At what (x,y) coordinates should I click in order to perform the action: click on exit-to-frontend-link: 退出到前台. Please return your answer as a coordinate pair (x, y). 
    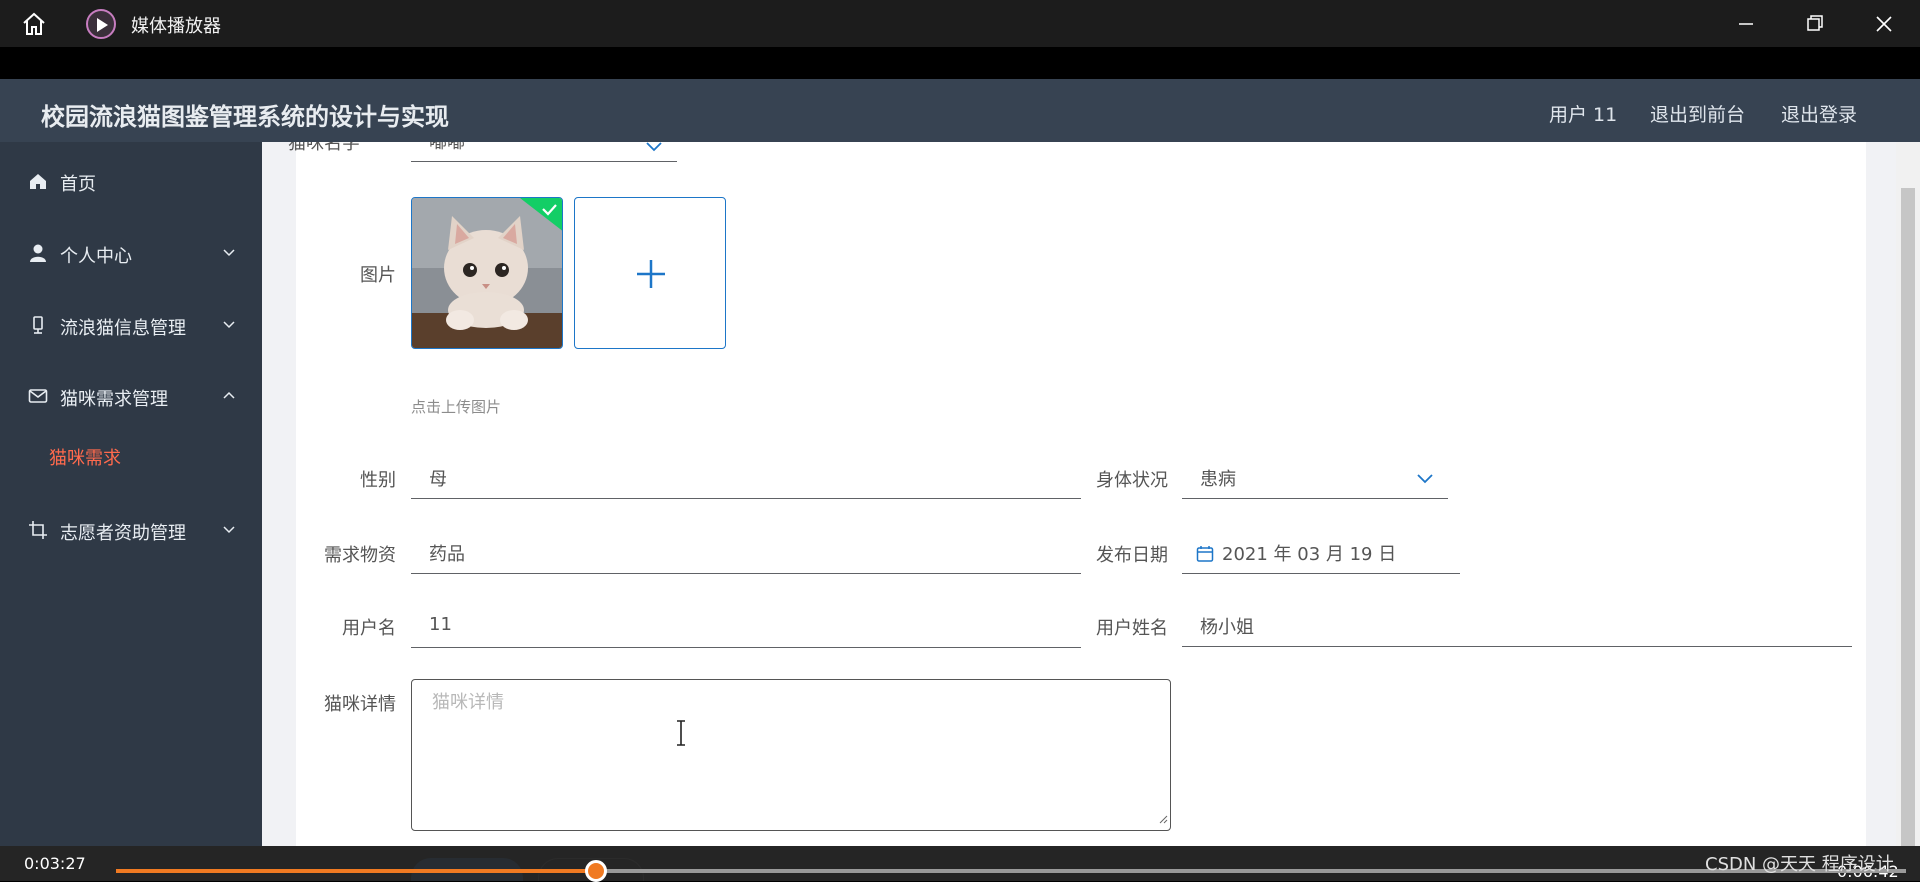
    Looking at the image, I should click on (1697, 113).